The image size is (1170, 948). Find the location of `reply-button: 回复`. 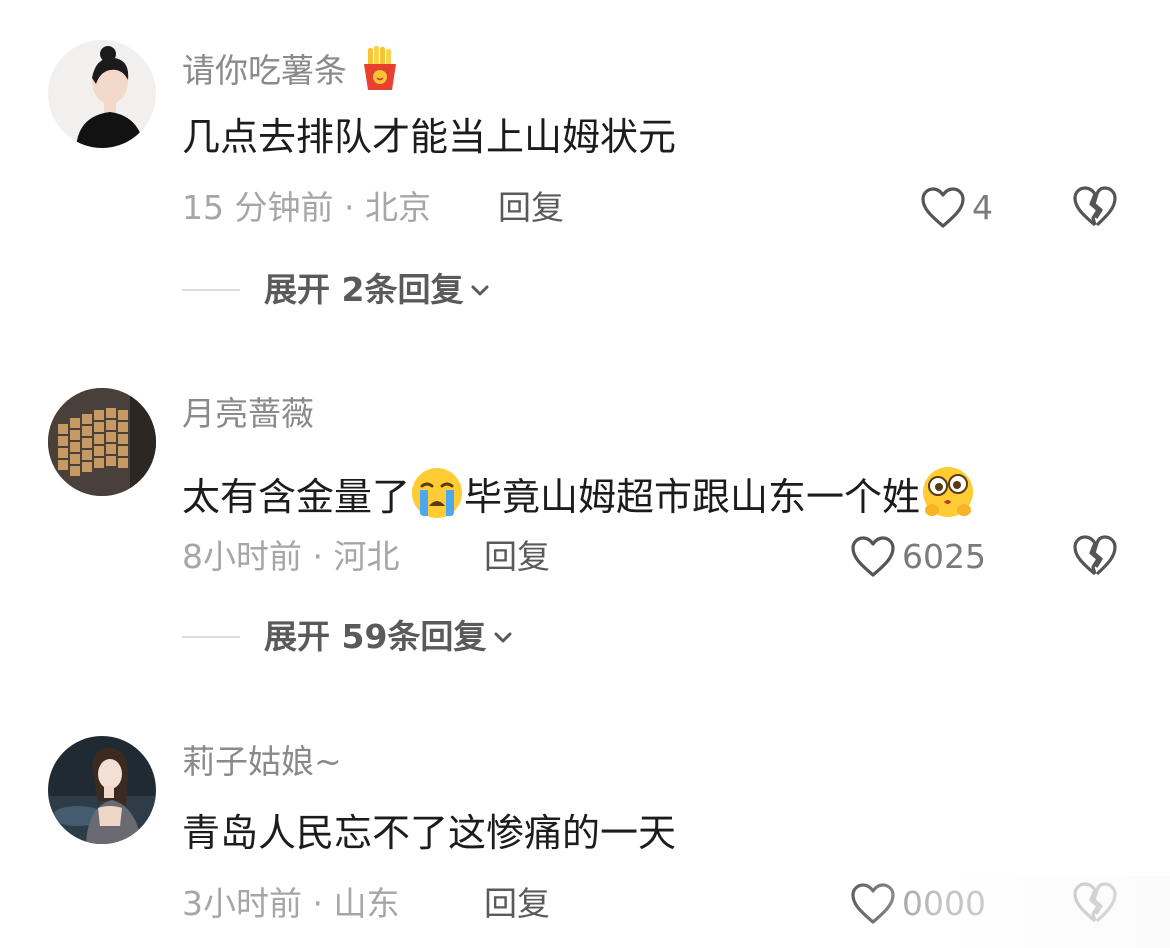

reply-button: 回复 is located at coordinates (517, 904).